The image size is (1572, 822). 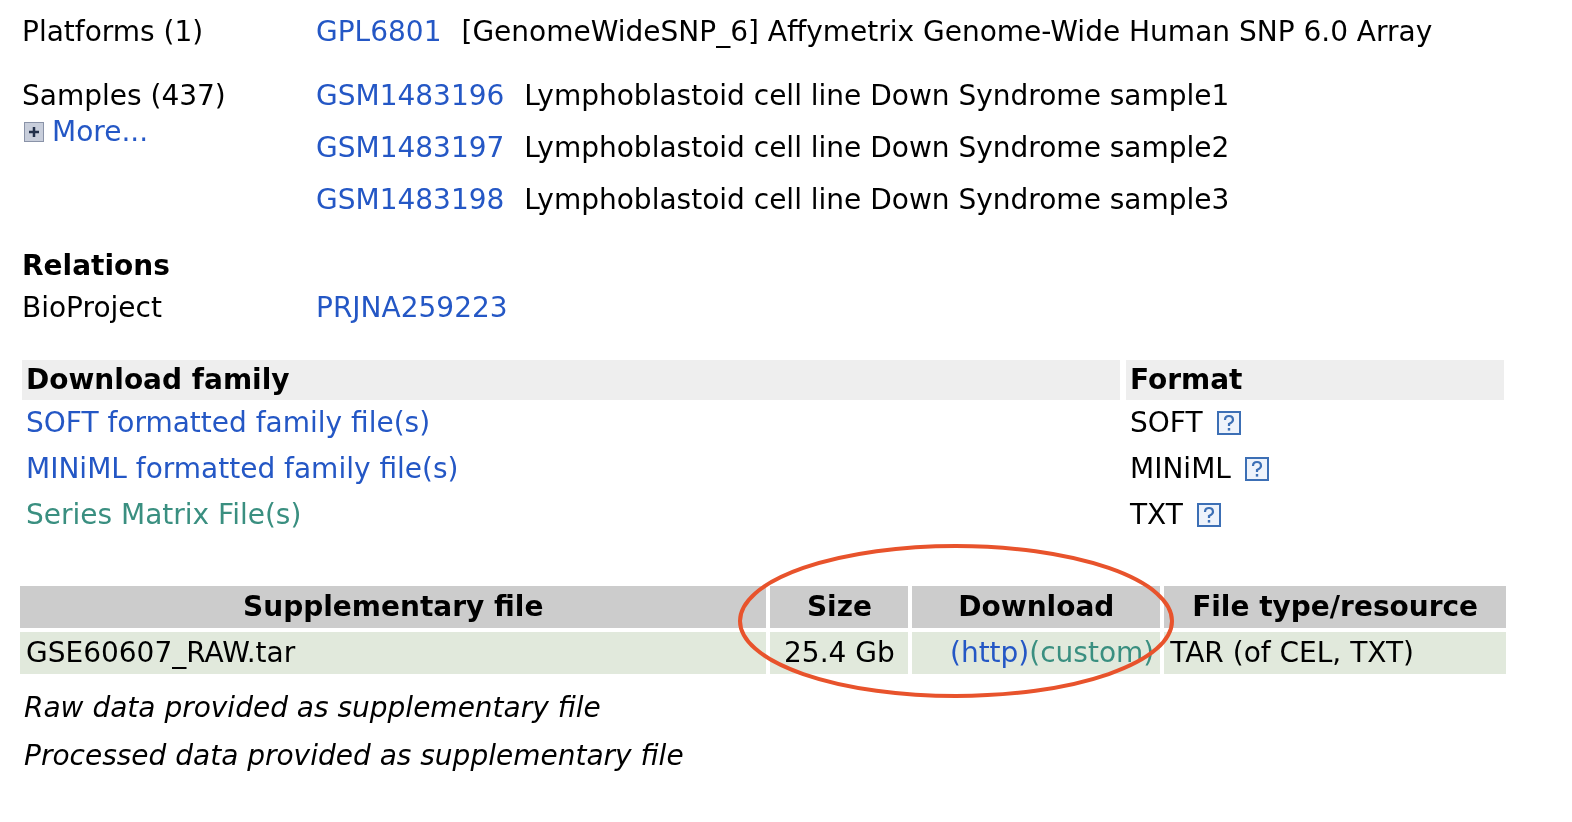 I want to click on column-header: Download, so click(x=1036, y=607).